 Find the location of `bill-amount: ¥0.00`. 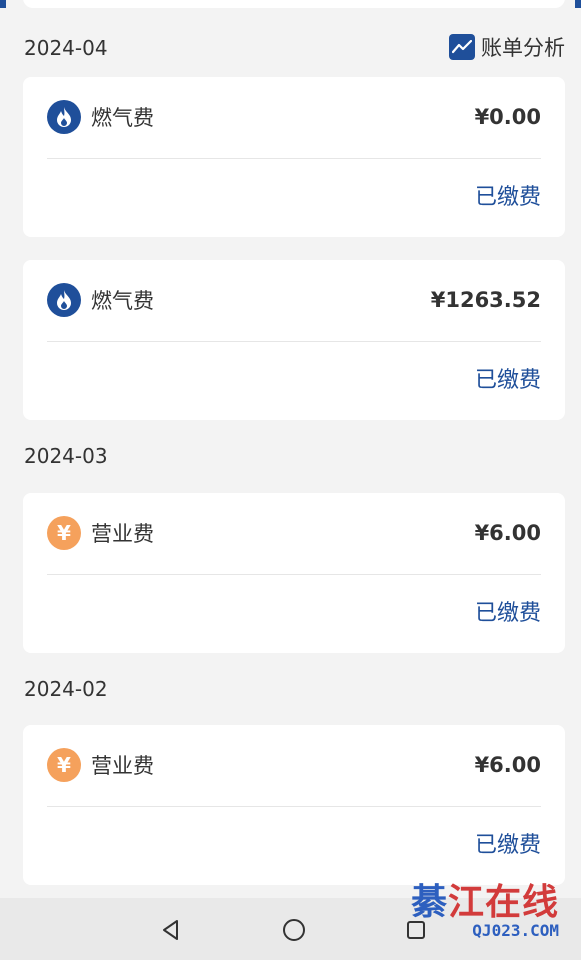

bill-amount: ¥0.00 is located at coordinates (507, 117).